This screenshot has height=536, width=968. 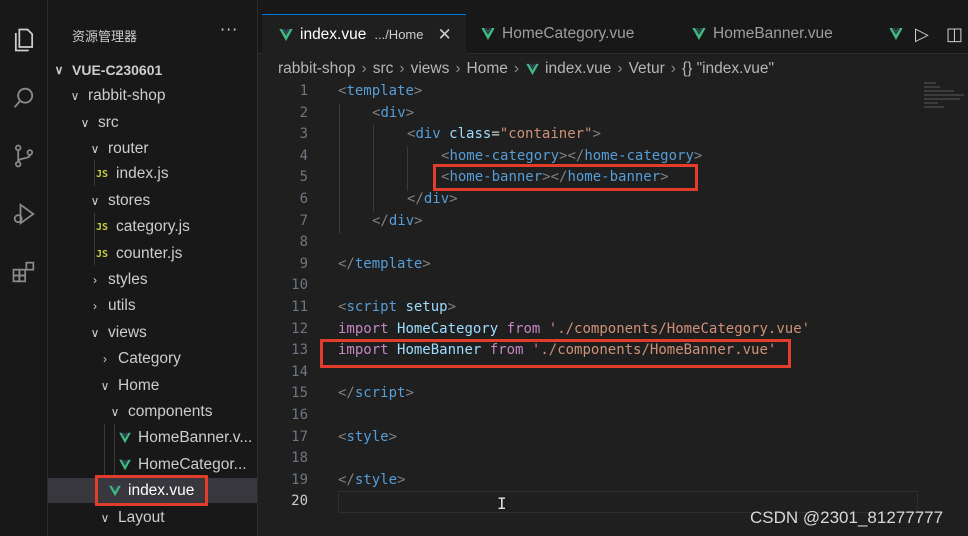 I want to click on files-icon, so click(x=24, y=40).